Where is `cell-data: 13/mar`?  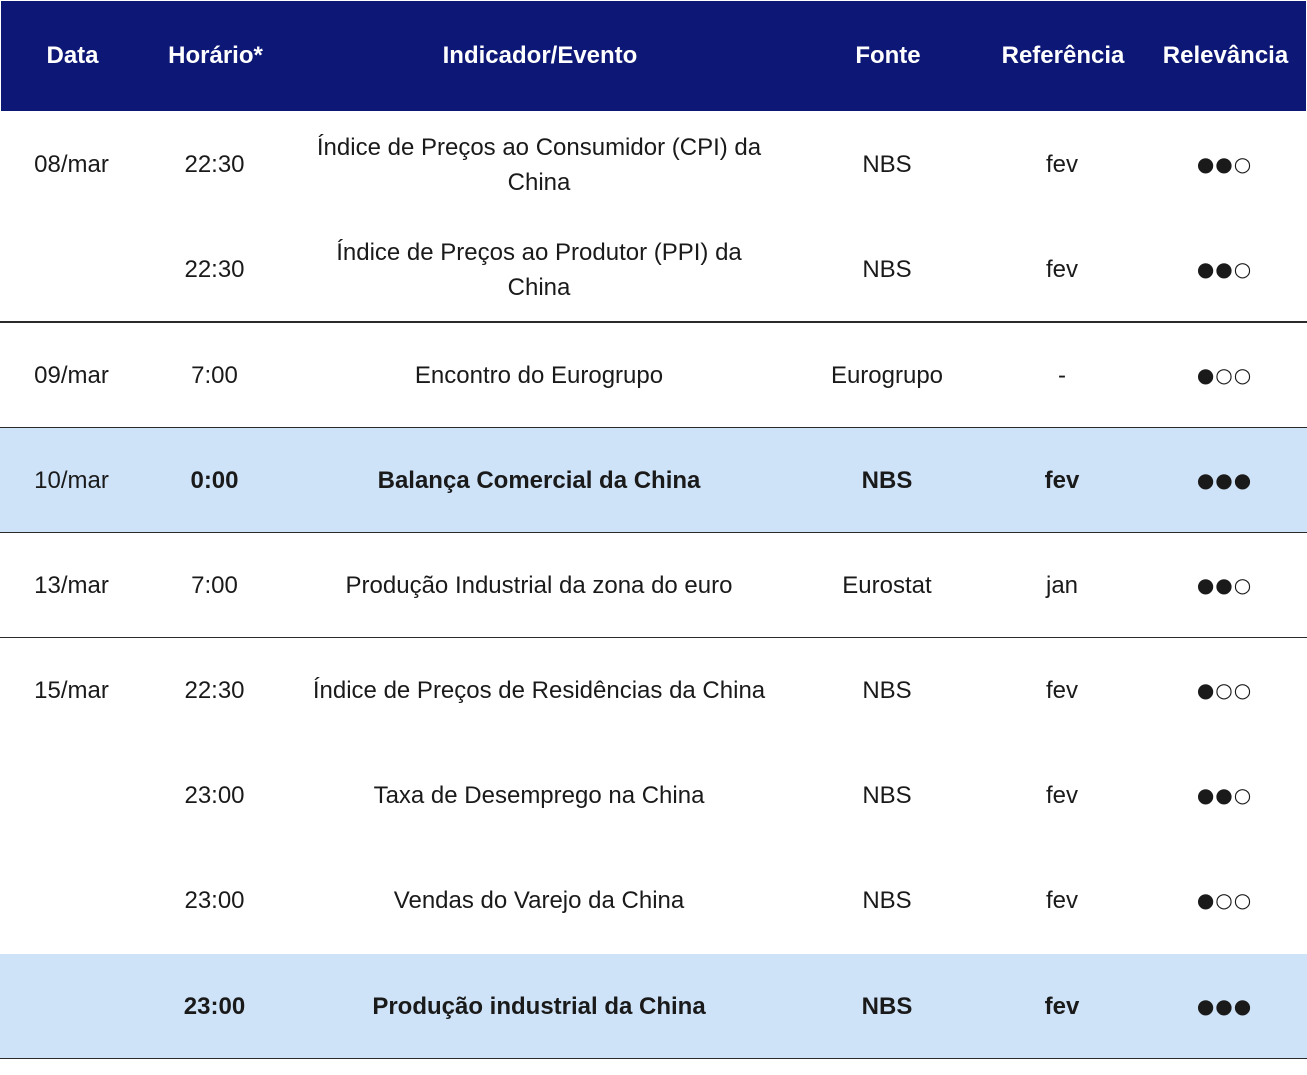
cell-data: 13/mar is located at coordinates (71, 585).